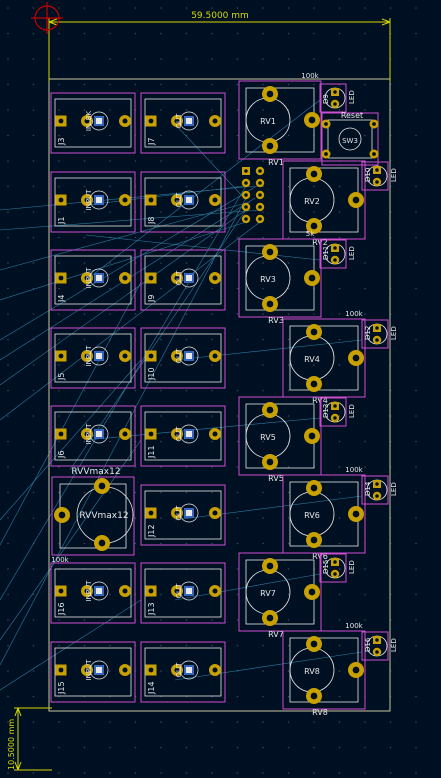  I want to click on pot-ref-label: RV1, so click(276, 162).